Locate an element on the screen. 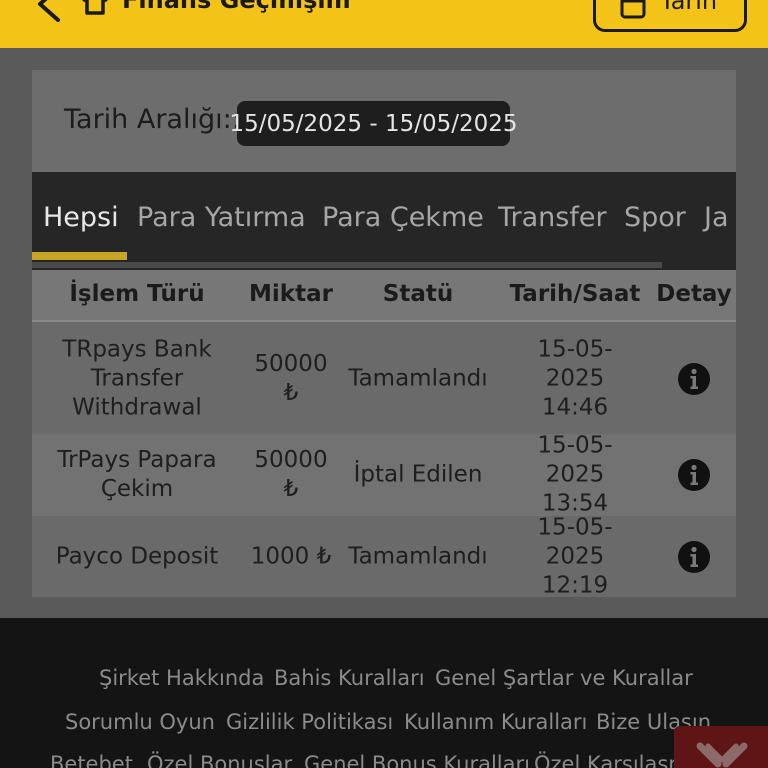 The height and width of the screenshot is (768, 768). home-icon is located at coordinates (95, 8).